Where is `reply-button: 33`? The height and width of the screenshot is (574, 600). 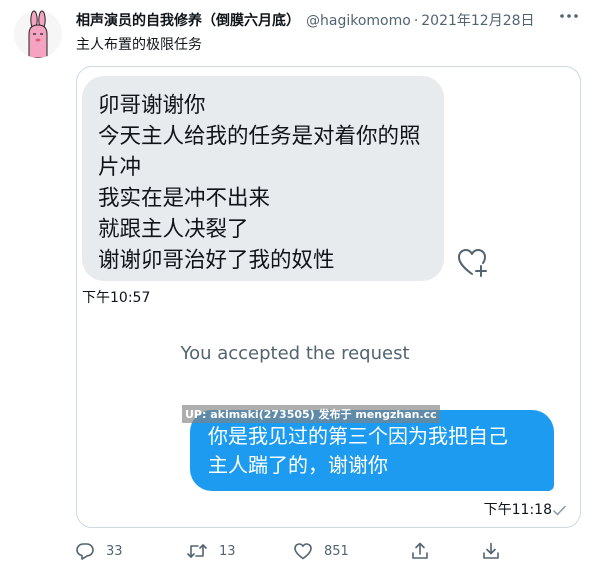
reply-button: 33 is located at coordinates (99, 551).